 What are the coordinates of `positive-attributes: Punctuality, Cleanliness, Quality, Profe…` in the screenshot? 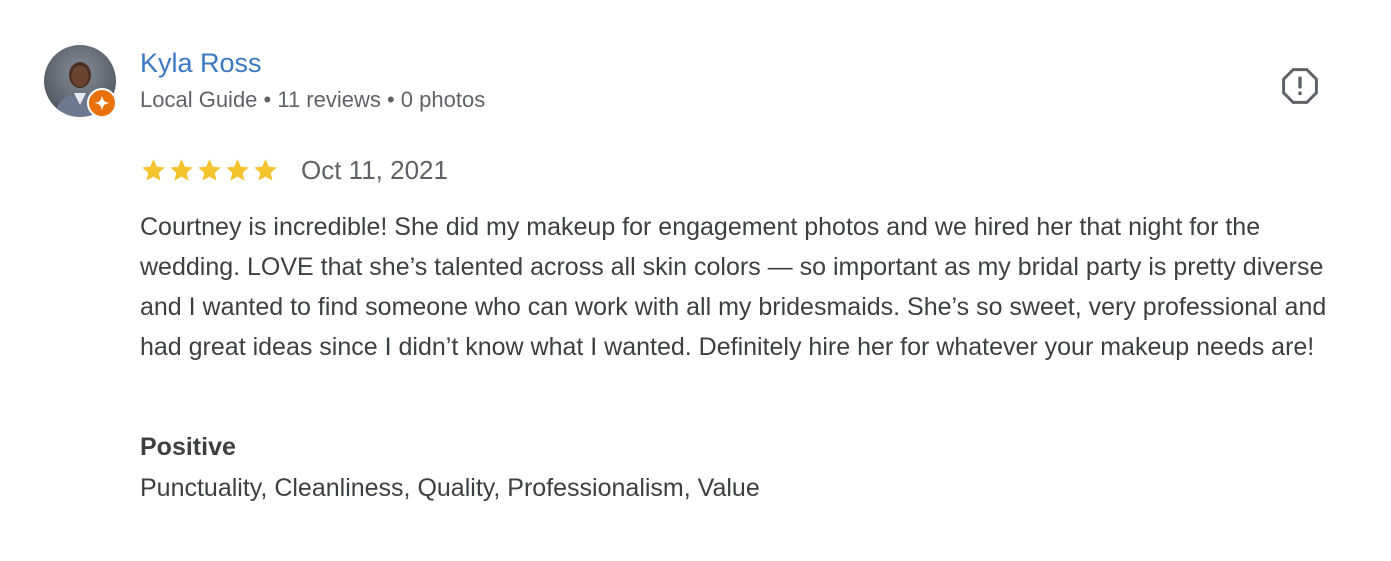 It's located at (450, 488).